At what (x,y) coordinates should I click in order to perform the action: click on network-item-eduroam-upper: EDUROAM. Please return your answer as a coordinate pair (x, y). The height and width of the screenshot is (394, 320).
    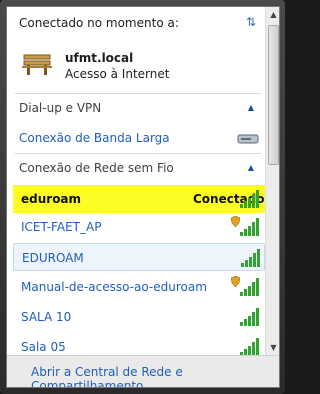
    Looking at the image, I should click on (139, 257).